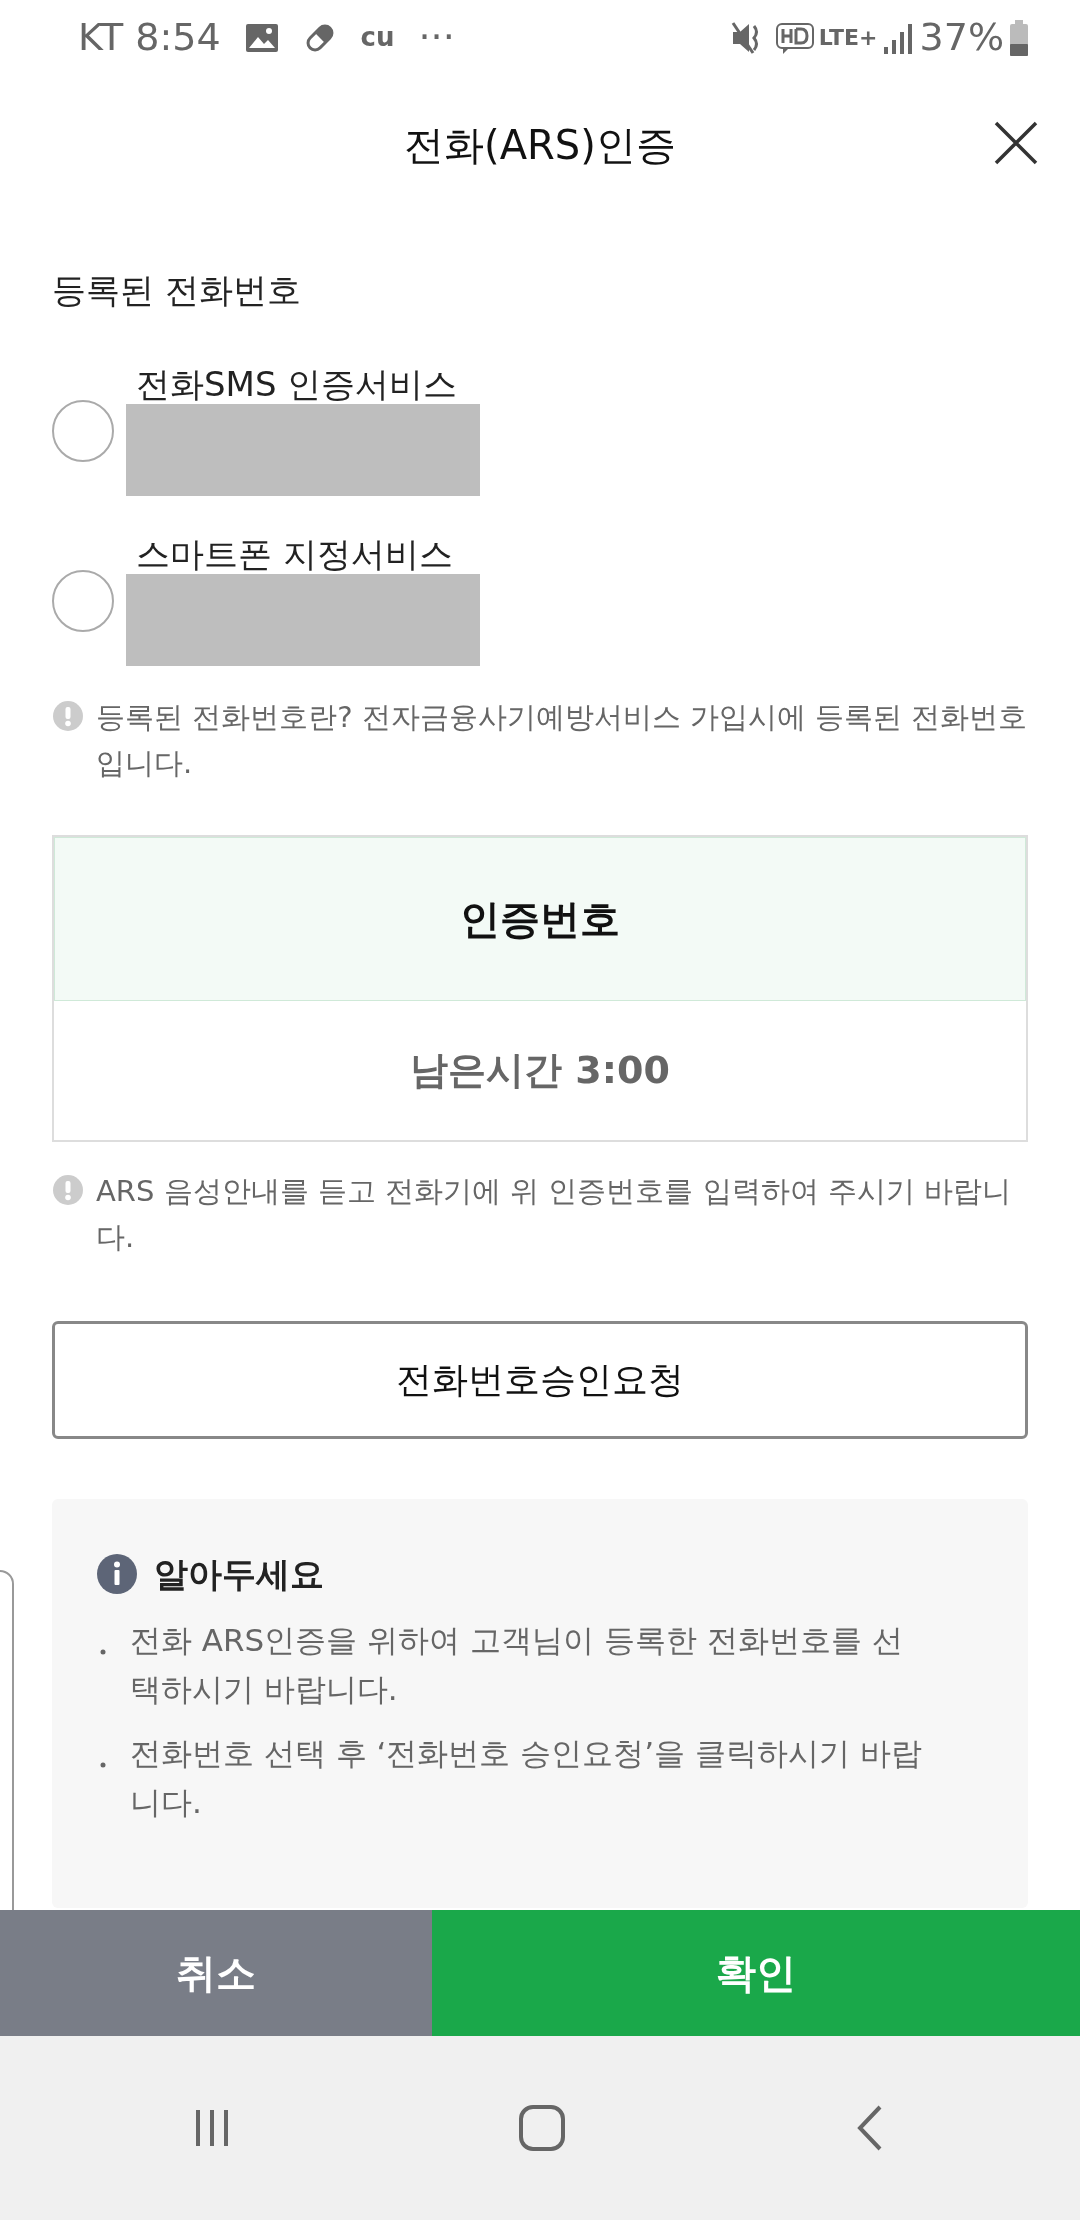  I want to click on battery-icon, so click(1019, 37).